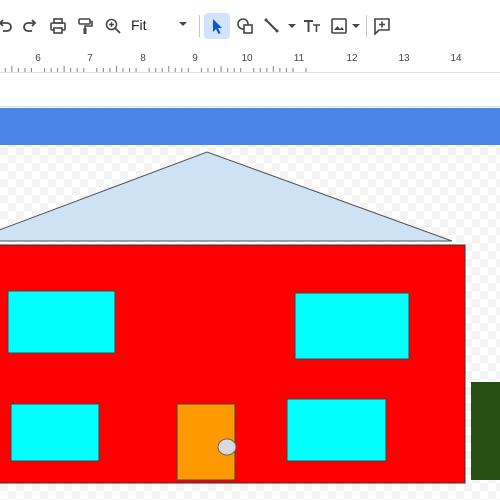 This screenshot has height=500, width=500. I want to click on header-bar, so click(250, 126).